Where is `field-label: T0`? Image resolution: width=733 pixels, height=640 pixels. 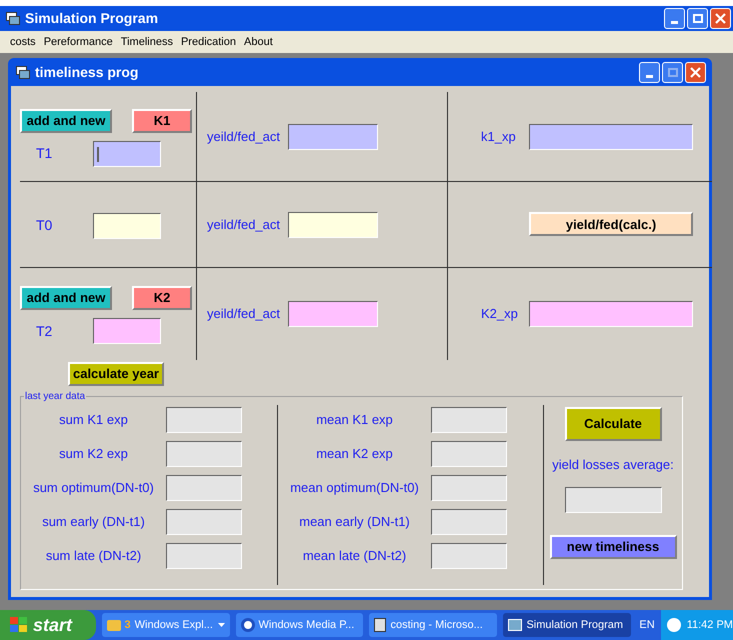 field-label: T0 is located at coordinates (44, 225).